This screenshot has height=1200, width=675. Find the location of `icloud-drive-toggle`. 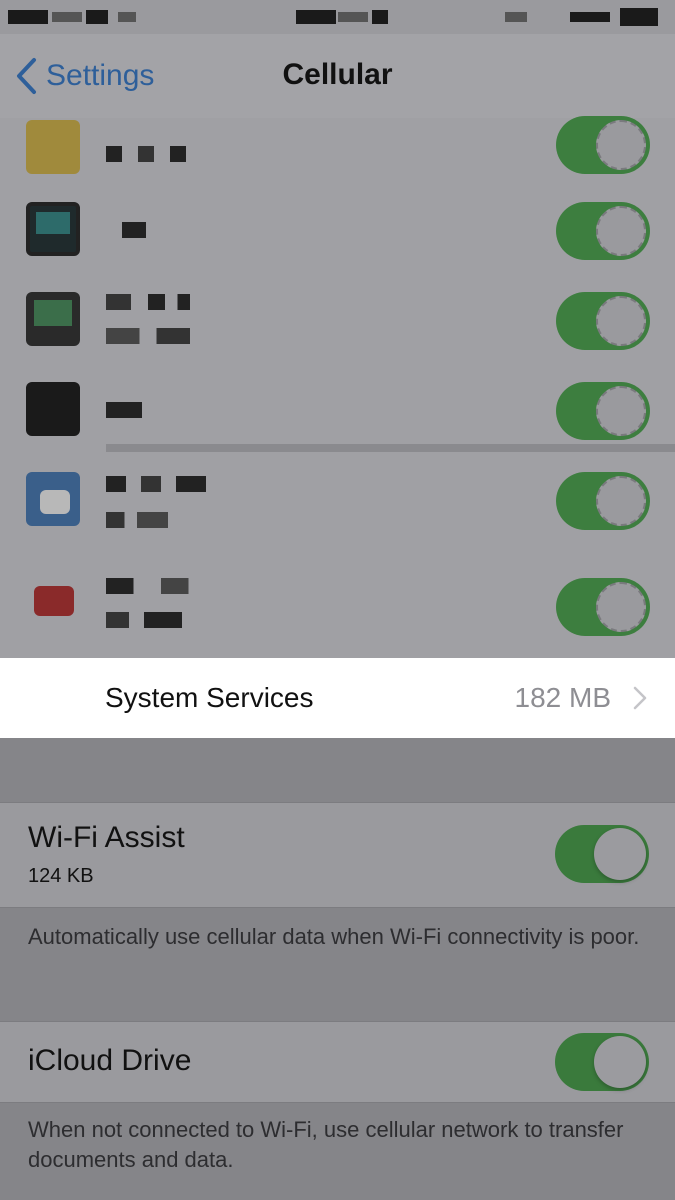

icloud-drive-toggle is located at coordinates (602, 1062).